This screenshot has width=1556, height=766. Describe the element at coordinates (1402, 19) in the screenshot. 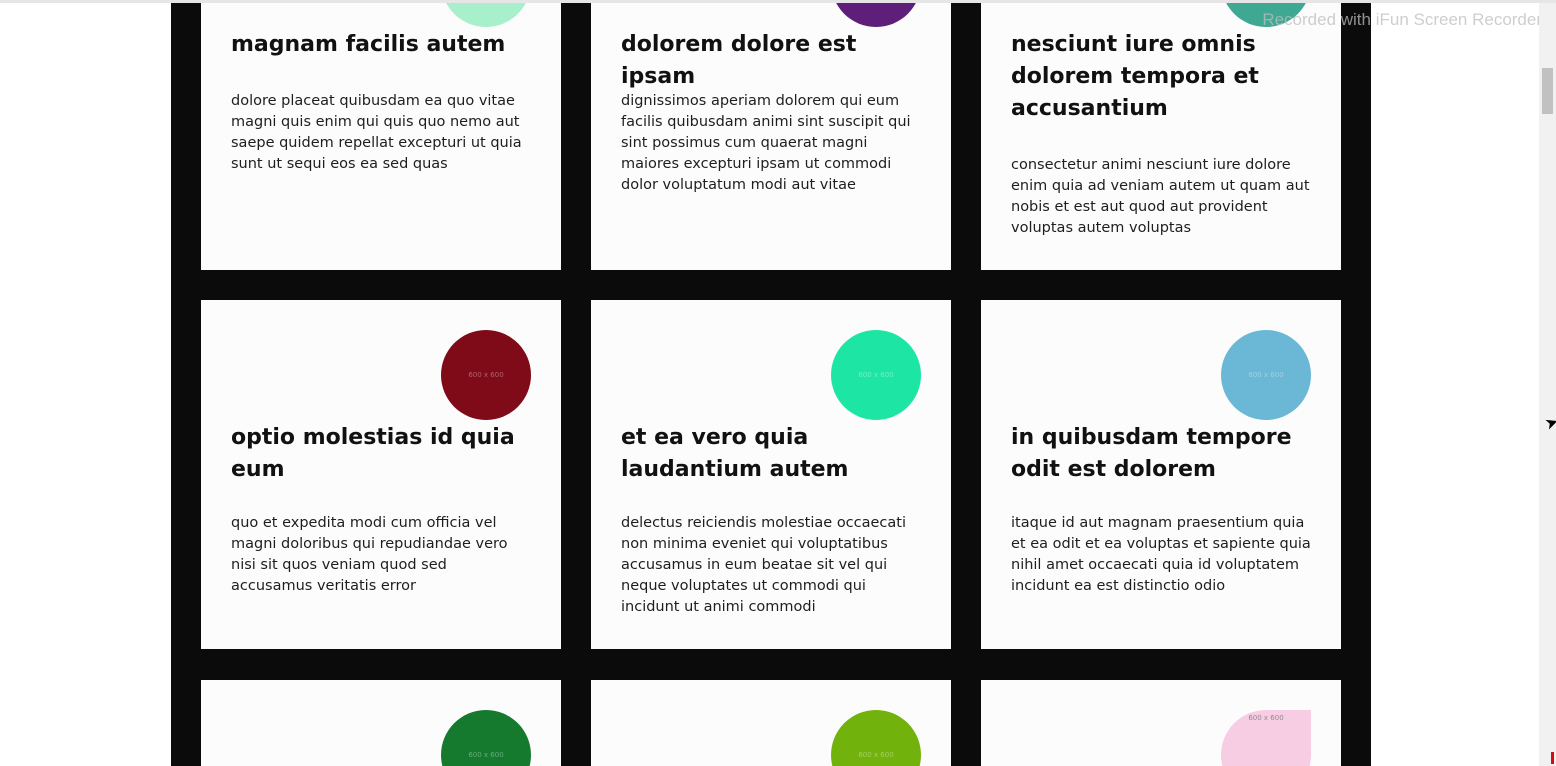

I see `recorder-watermark: Recorded with iFun Screen Recorder` at that location.